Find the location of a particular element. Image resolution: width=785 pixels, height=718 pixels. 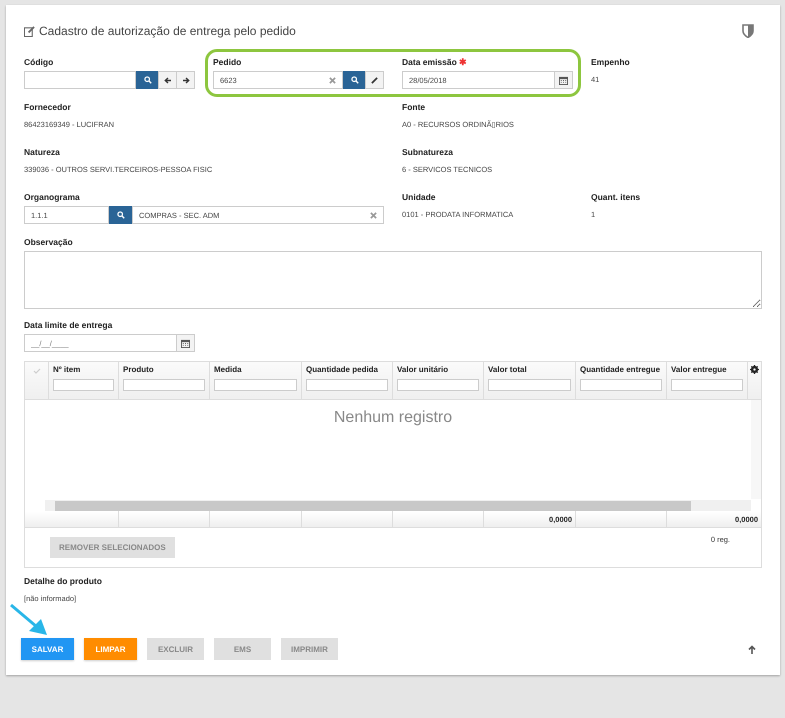

field-label: Quant. itens is located at coordinates (616, 197).